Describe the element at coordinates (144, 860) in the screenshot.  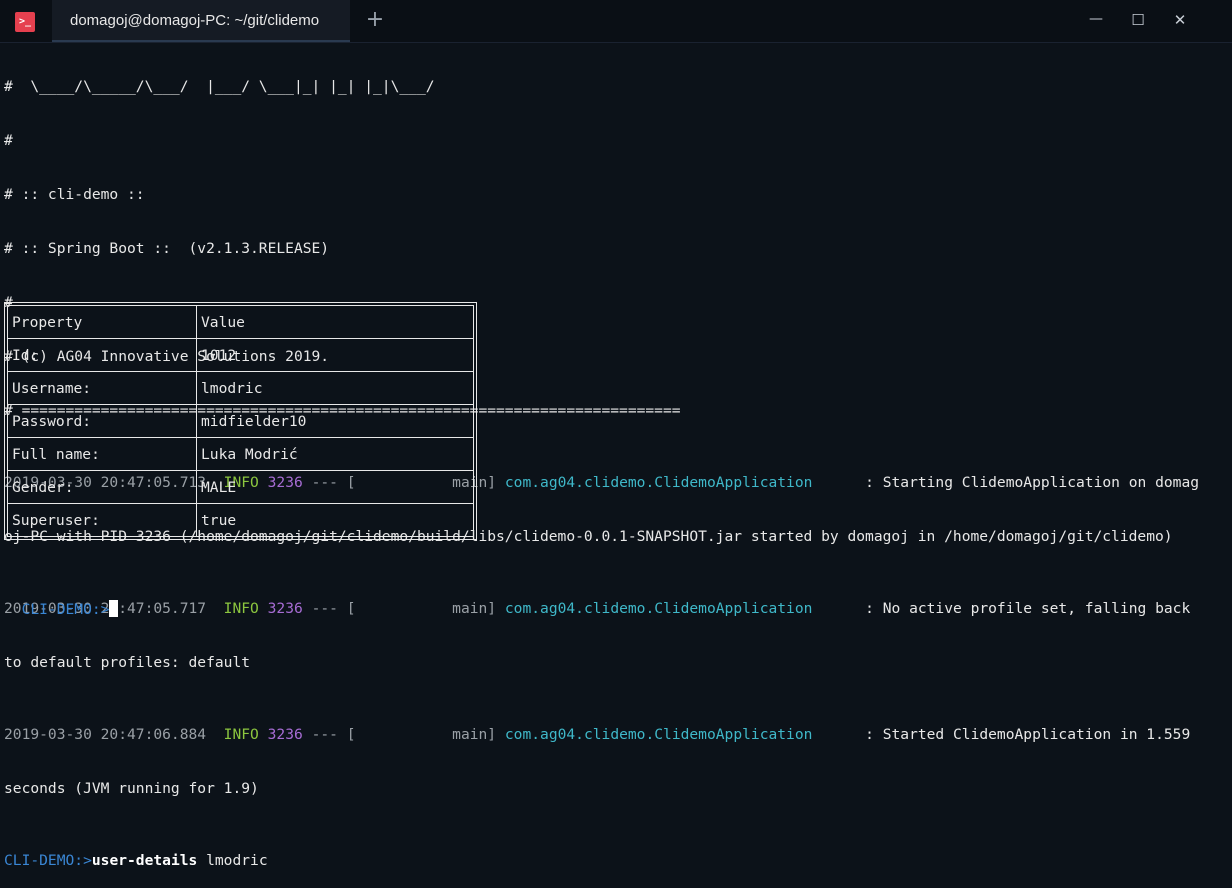
I see `command-name: user-details` at that location.